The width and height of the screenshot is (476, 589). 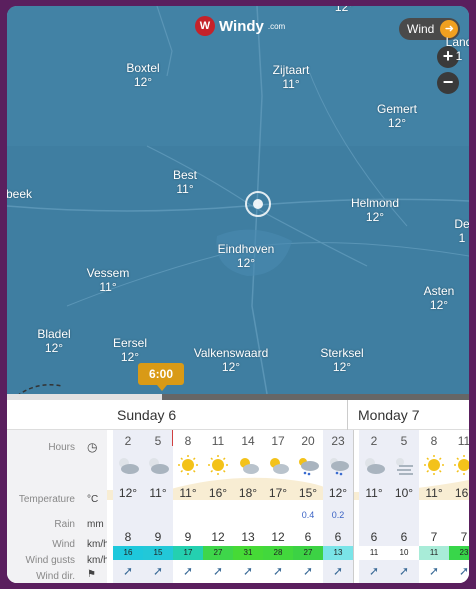 What do you see at coordinates (248, 493) in the screenshot?
I see `temp-cell: 18°` at bounding box center [248, 493].